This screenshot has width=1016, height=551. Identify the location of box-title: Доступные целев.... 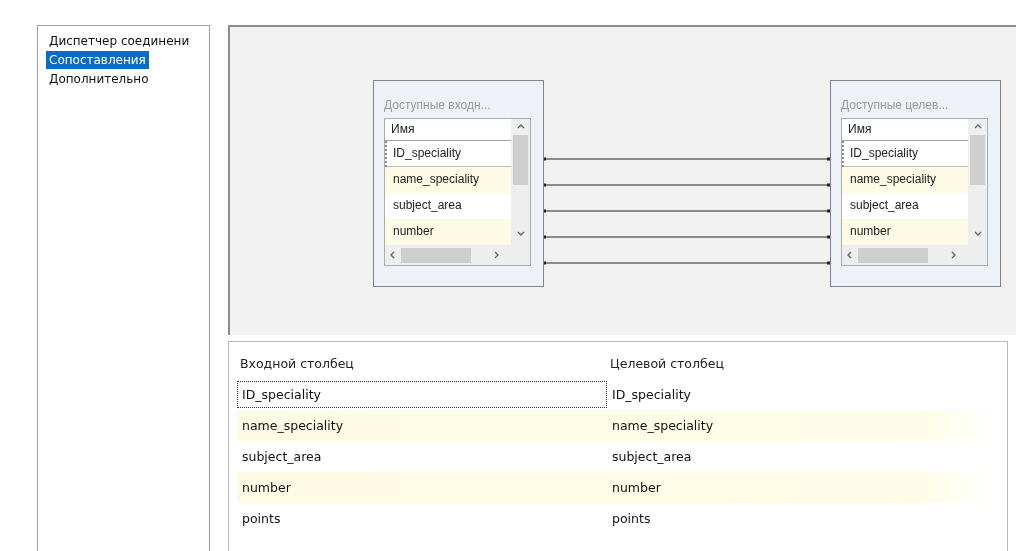
(895, 106).